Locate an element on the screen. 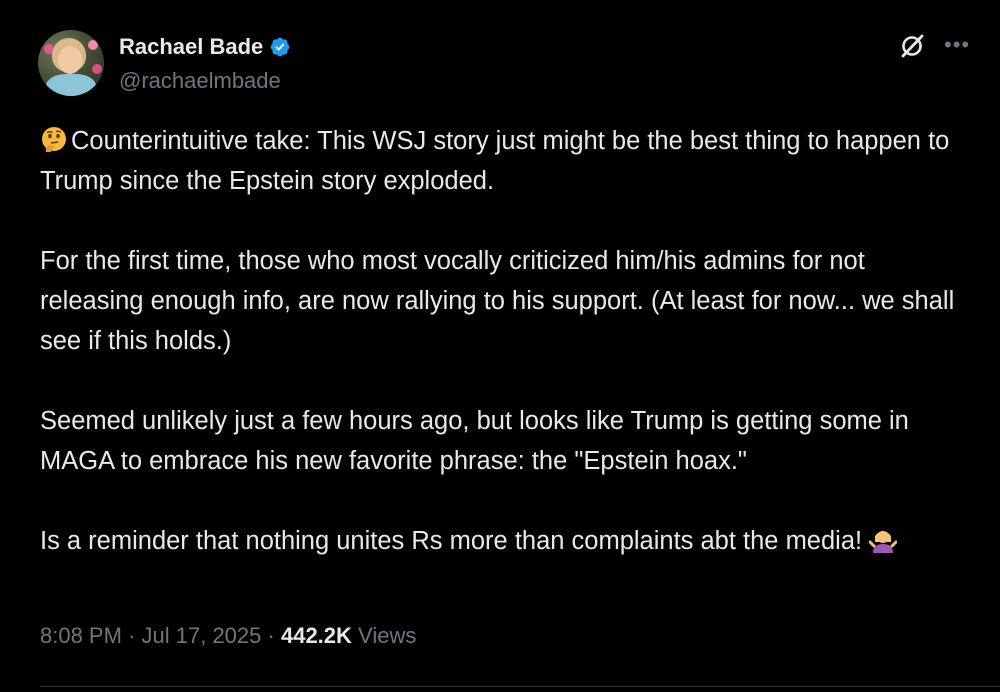 Image resolution: width=1000 pixels, height=692 pixels. woman-shrugging-emoji is located at coordinates (883, 542).